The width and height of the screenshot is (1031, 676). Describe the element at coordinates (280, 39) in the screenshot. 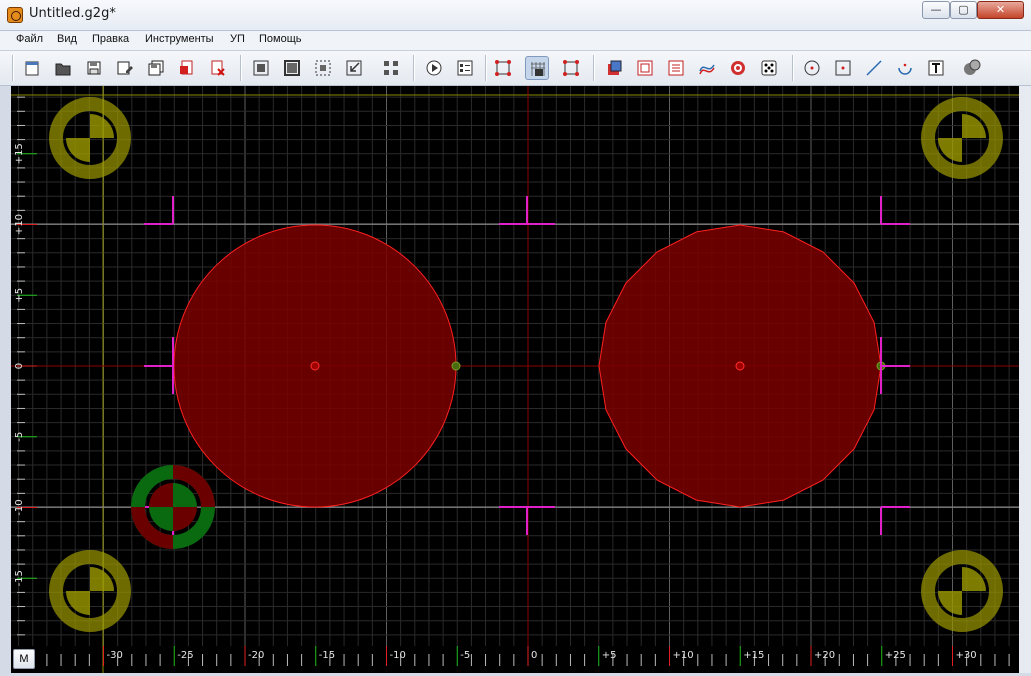

I see `menu-help: Помощь` at that location.